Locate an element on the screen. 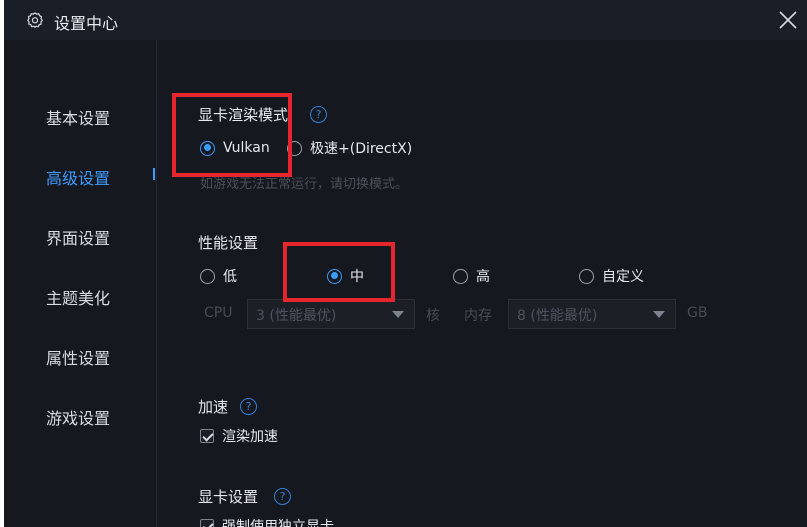 The height and width of the screenshot is (527, 807). performance-custom-label: 自定义 is located at coordinates (623, 277).